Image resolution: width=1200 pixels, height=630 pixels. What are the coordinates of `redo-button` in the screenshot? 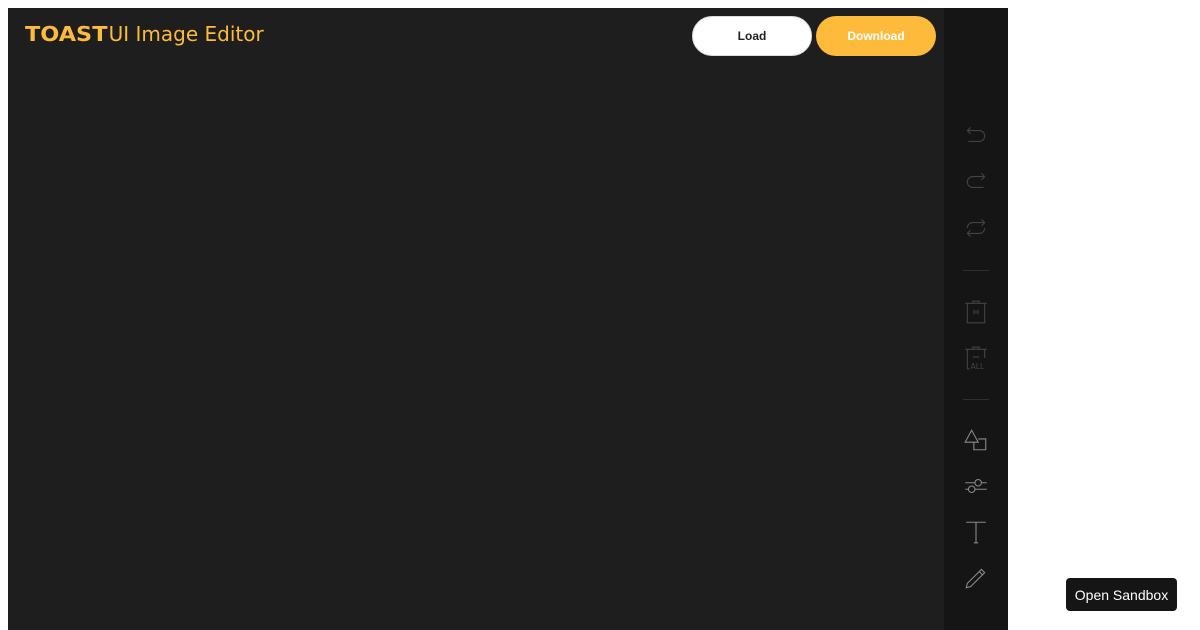 It's located at (976, 182).